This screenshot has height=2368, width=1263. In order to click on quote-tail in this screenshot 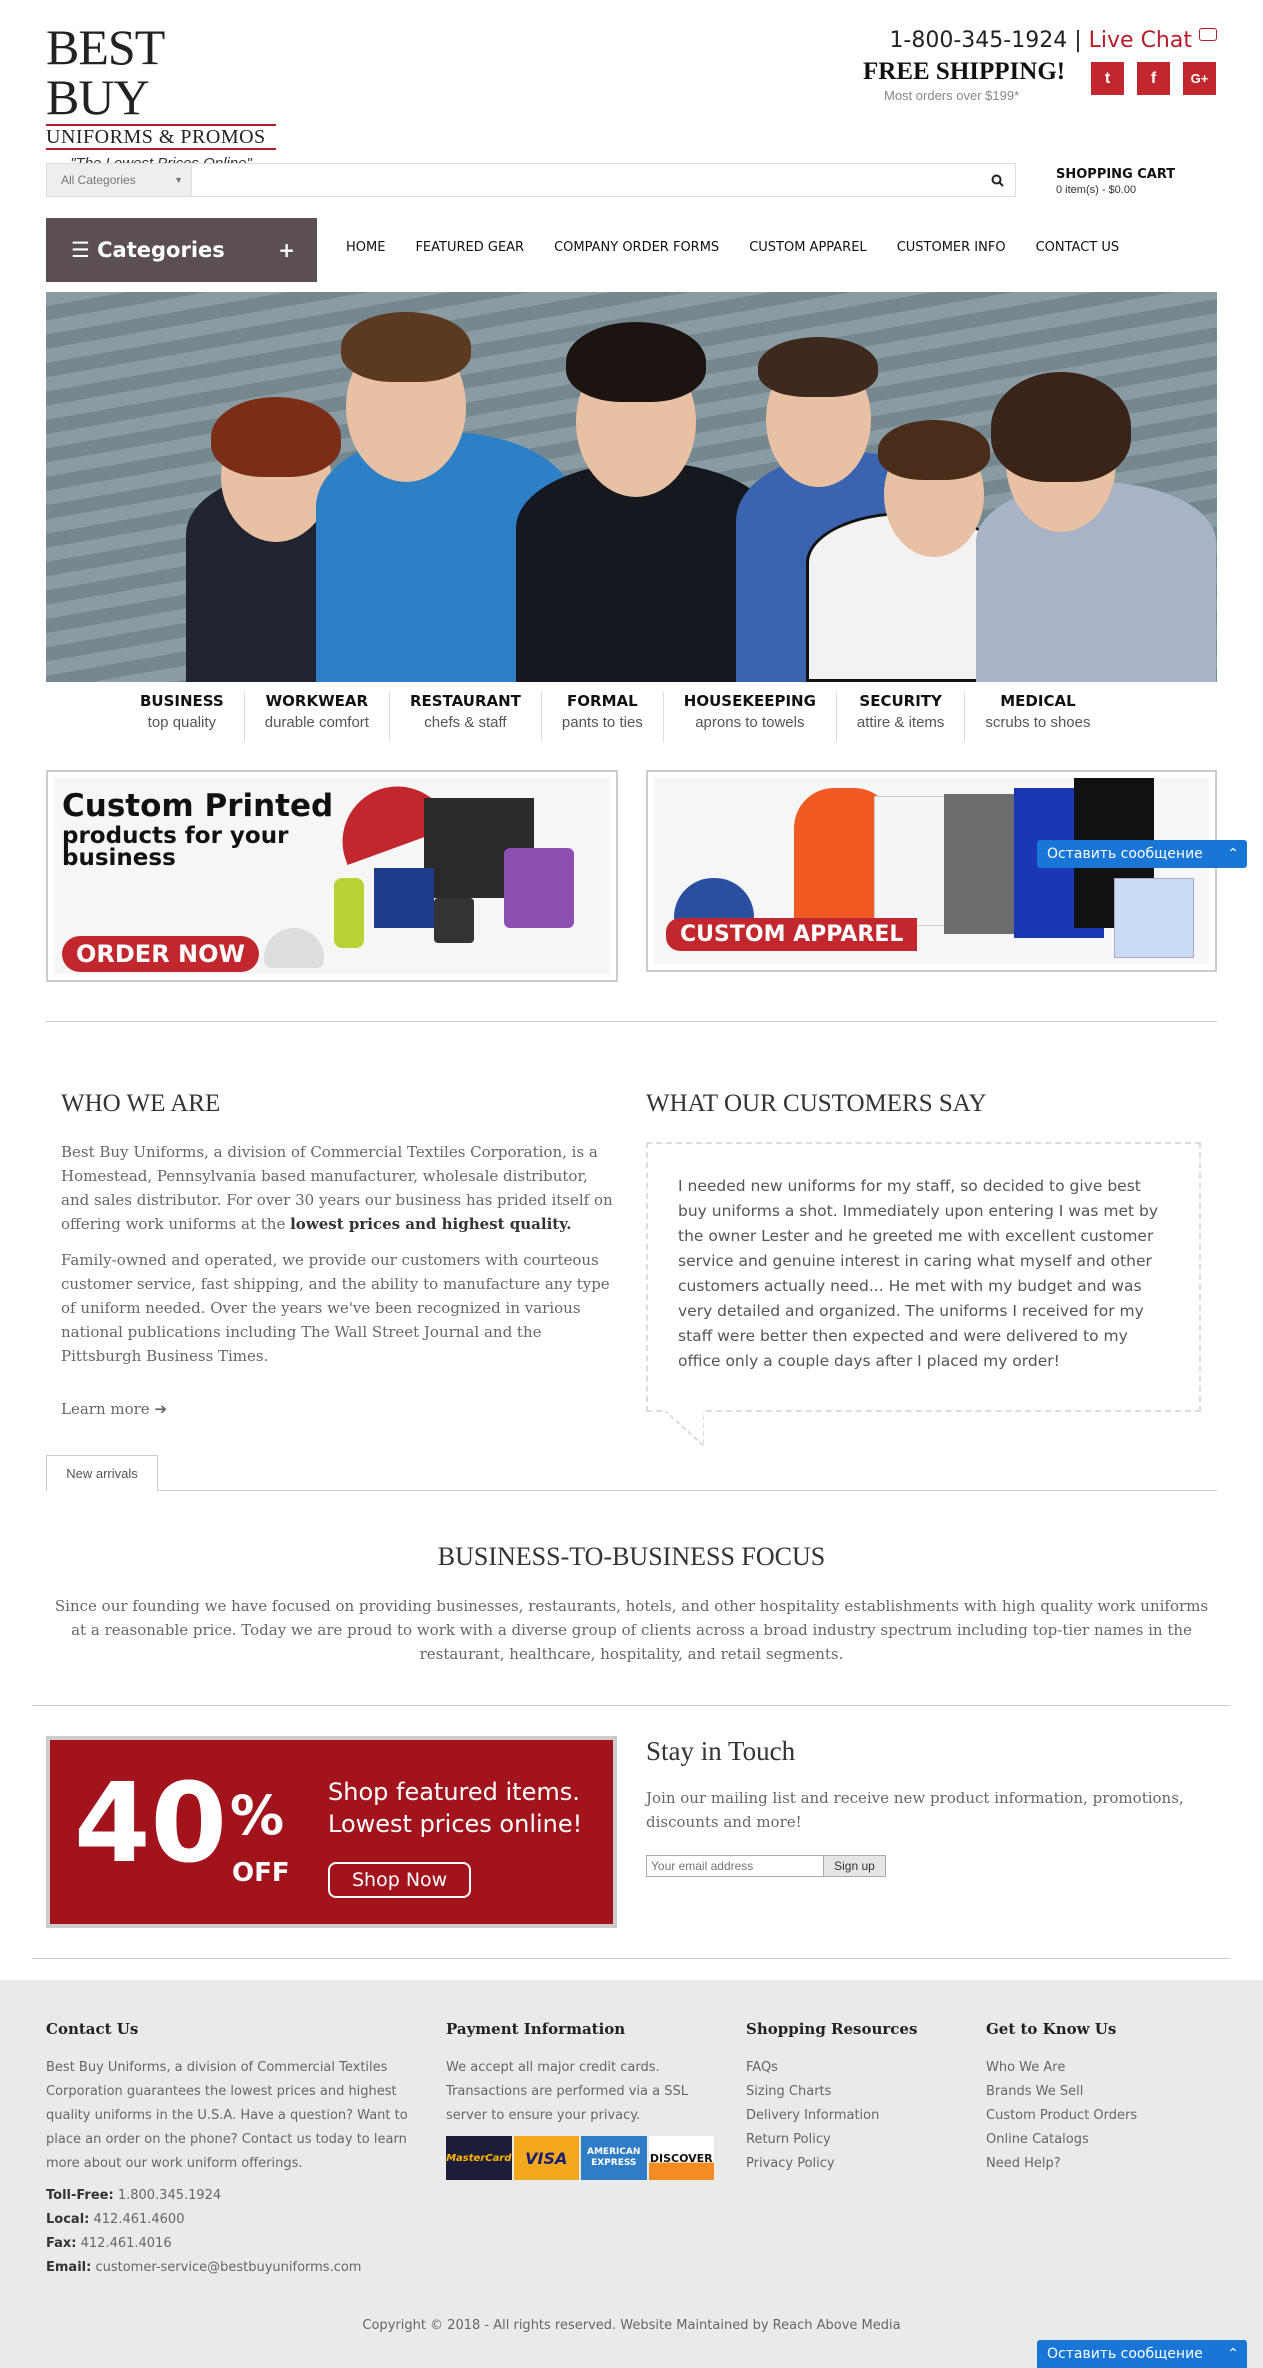, I will do `click(683, 1429)`.